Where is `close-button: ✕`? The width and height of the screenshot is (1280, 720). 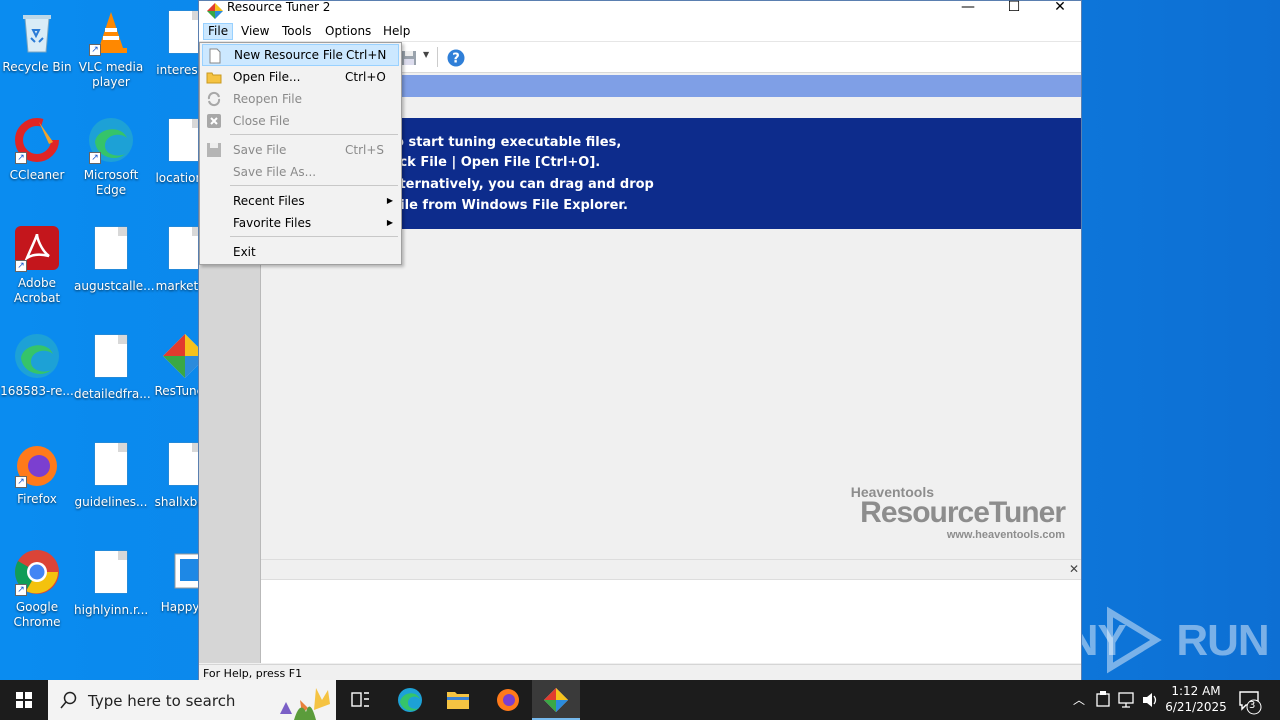 close-button: ✕ is located at coordinates (1060, 10).